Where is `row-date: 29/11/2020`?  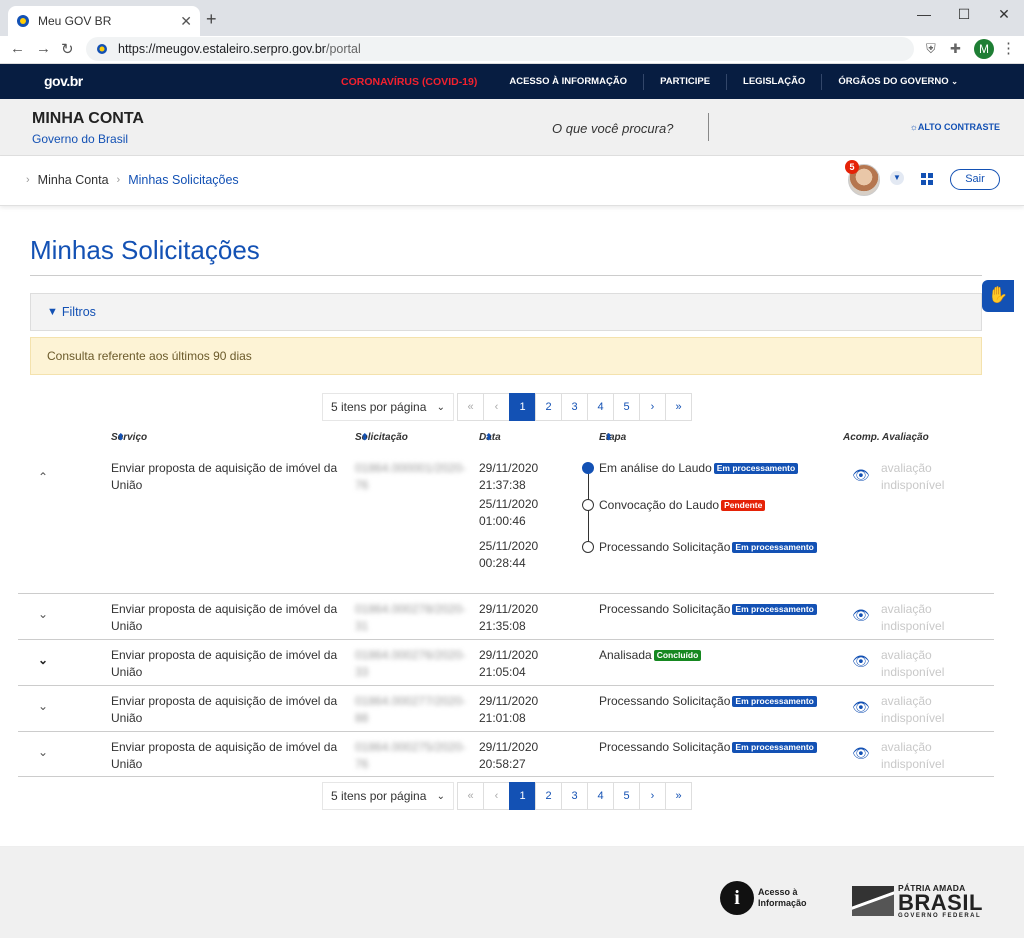 row-date: 29/11/2020 is located at coordinates (509, 609).